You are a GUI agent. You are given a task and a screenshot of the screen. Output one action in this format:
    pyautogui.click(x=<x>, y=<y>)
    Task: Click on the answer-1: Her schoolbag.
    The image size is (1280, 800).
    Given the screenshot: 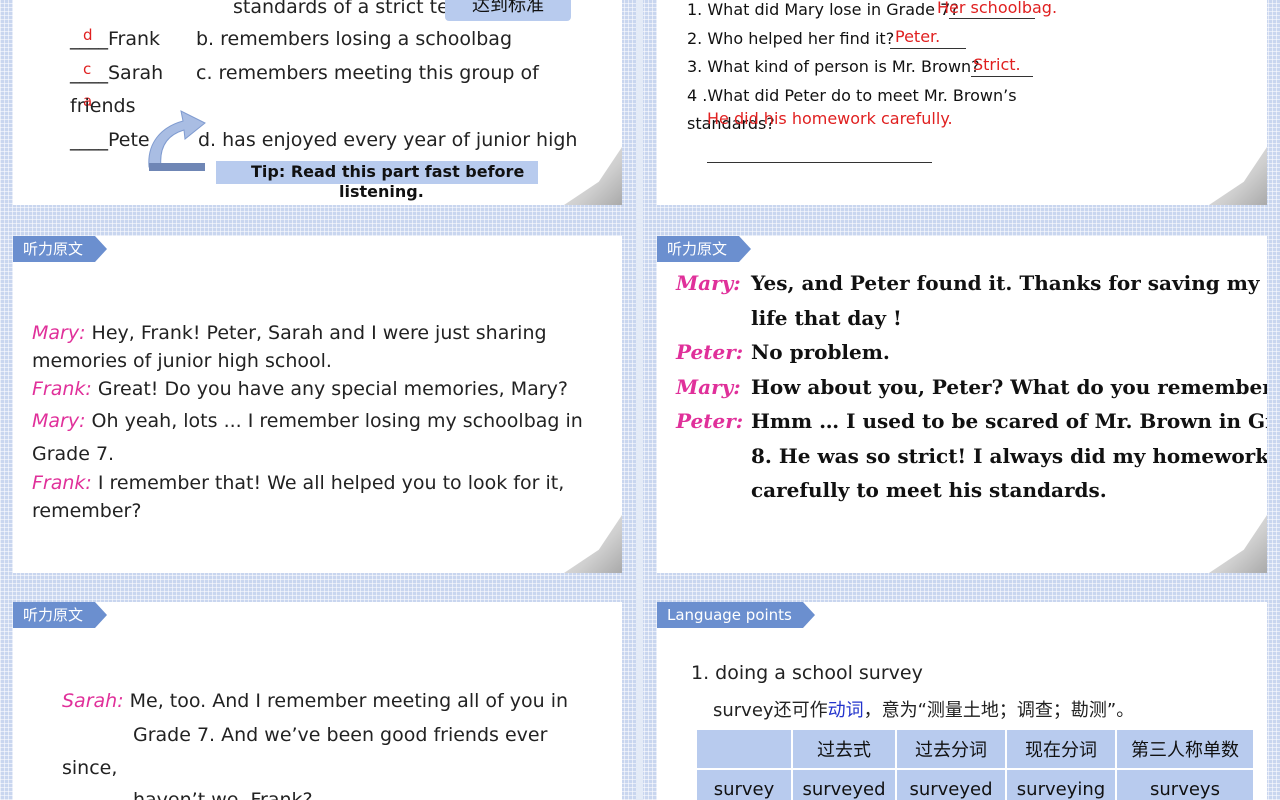 What is the action you would take?
    pyautogui.click(x=997, y=8)
    